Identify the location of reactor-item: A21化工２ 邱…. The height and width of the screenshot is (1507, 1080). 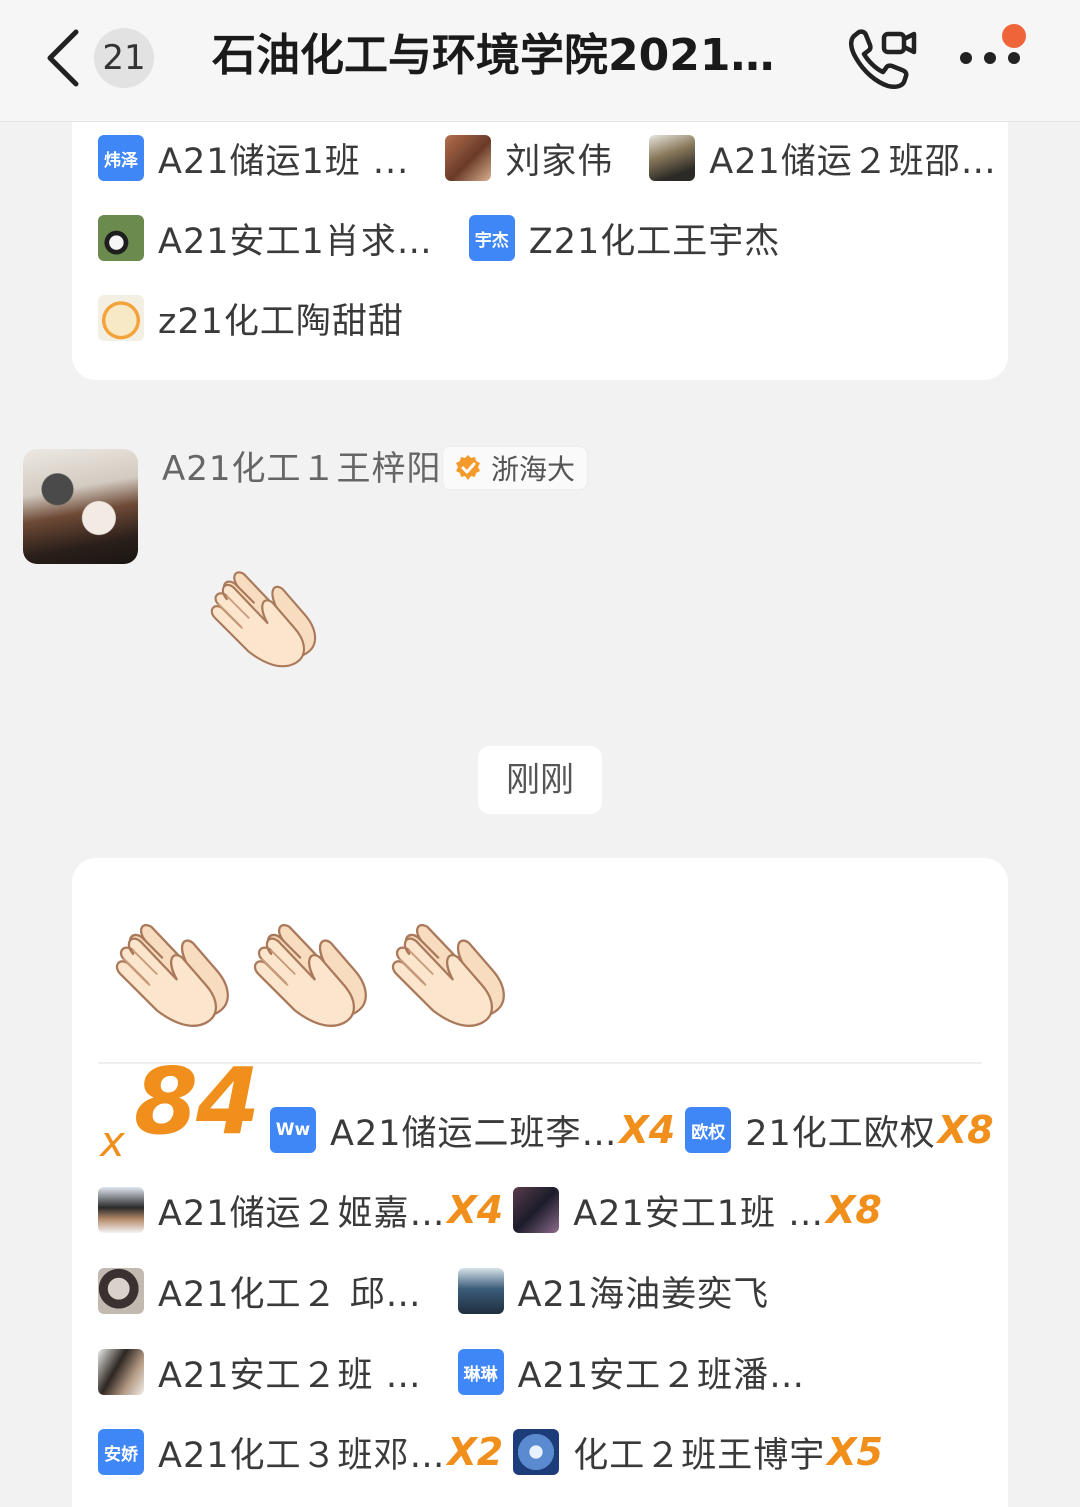
(260, 1291).